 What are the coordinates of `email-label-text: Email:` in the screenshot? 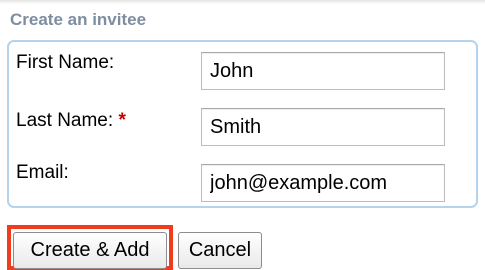 It's located at (42, 172).